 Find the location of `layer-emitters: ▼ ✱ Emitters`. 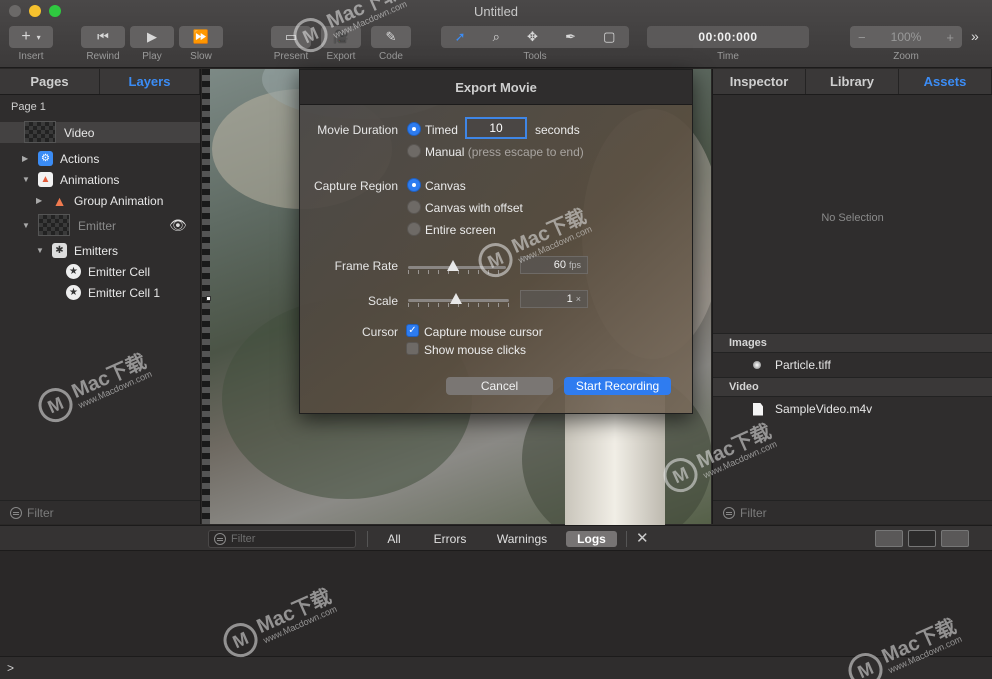

layer-emitters: ▼ ✱ Emitters is located at coordinates (100, 250).